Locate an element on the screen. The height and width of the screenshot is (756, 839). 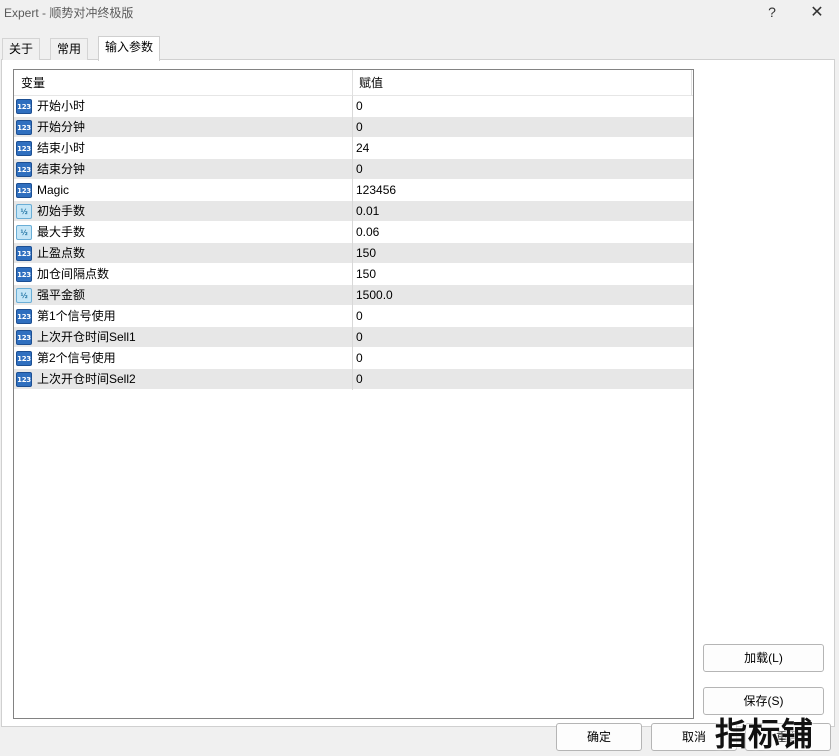
param-name: 第1个信号使用 is located at coordinates (76, 316).